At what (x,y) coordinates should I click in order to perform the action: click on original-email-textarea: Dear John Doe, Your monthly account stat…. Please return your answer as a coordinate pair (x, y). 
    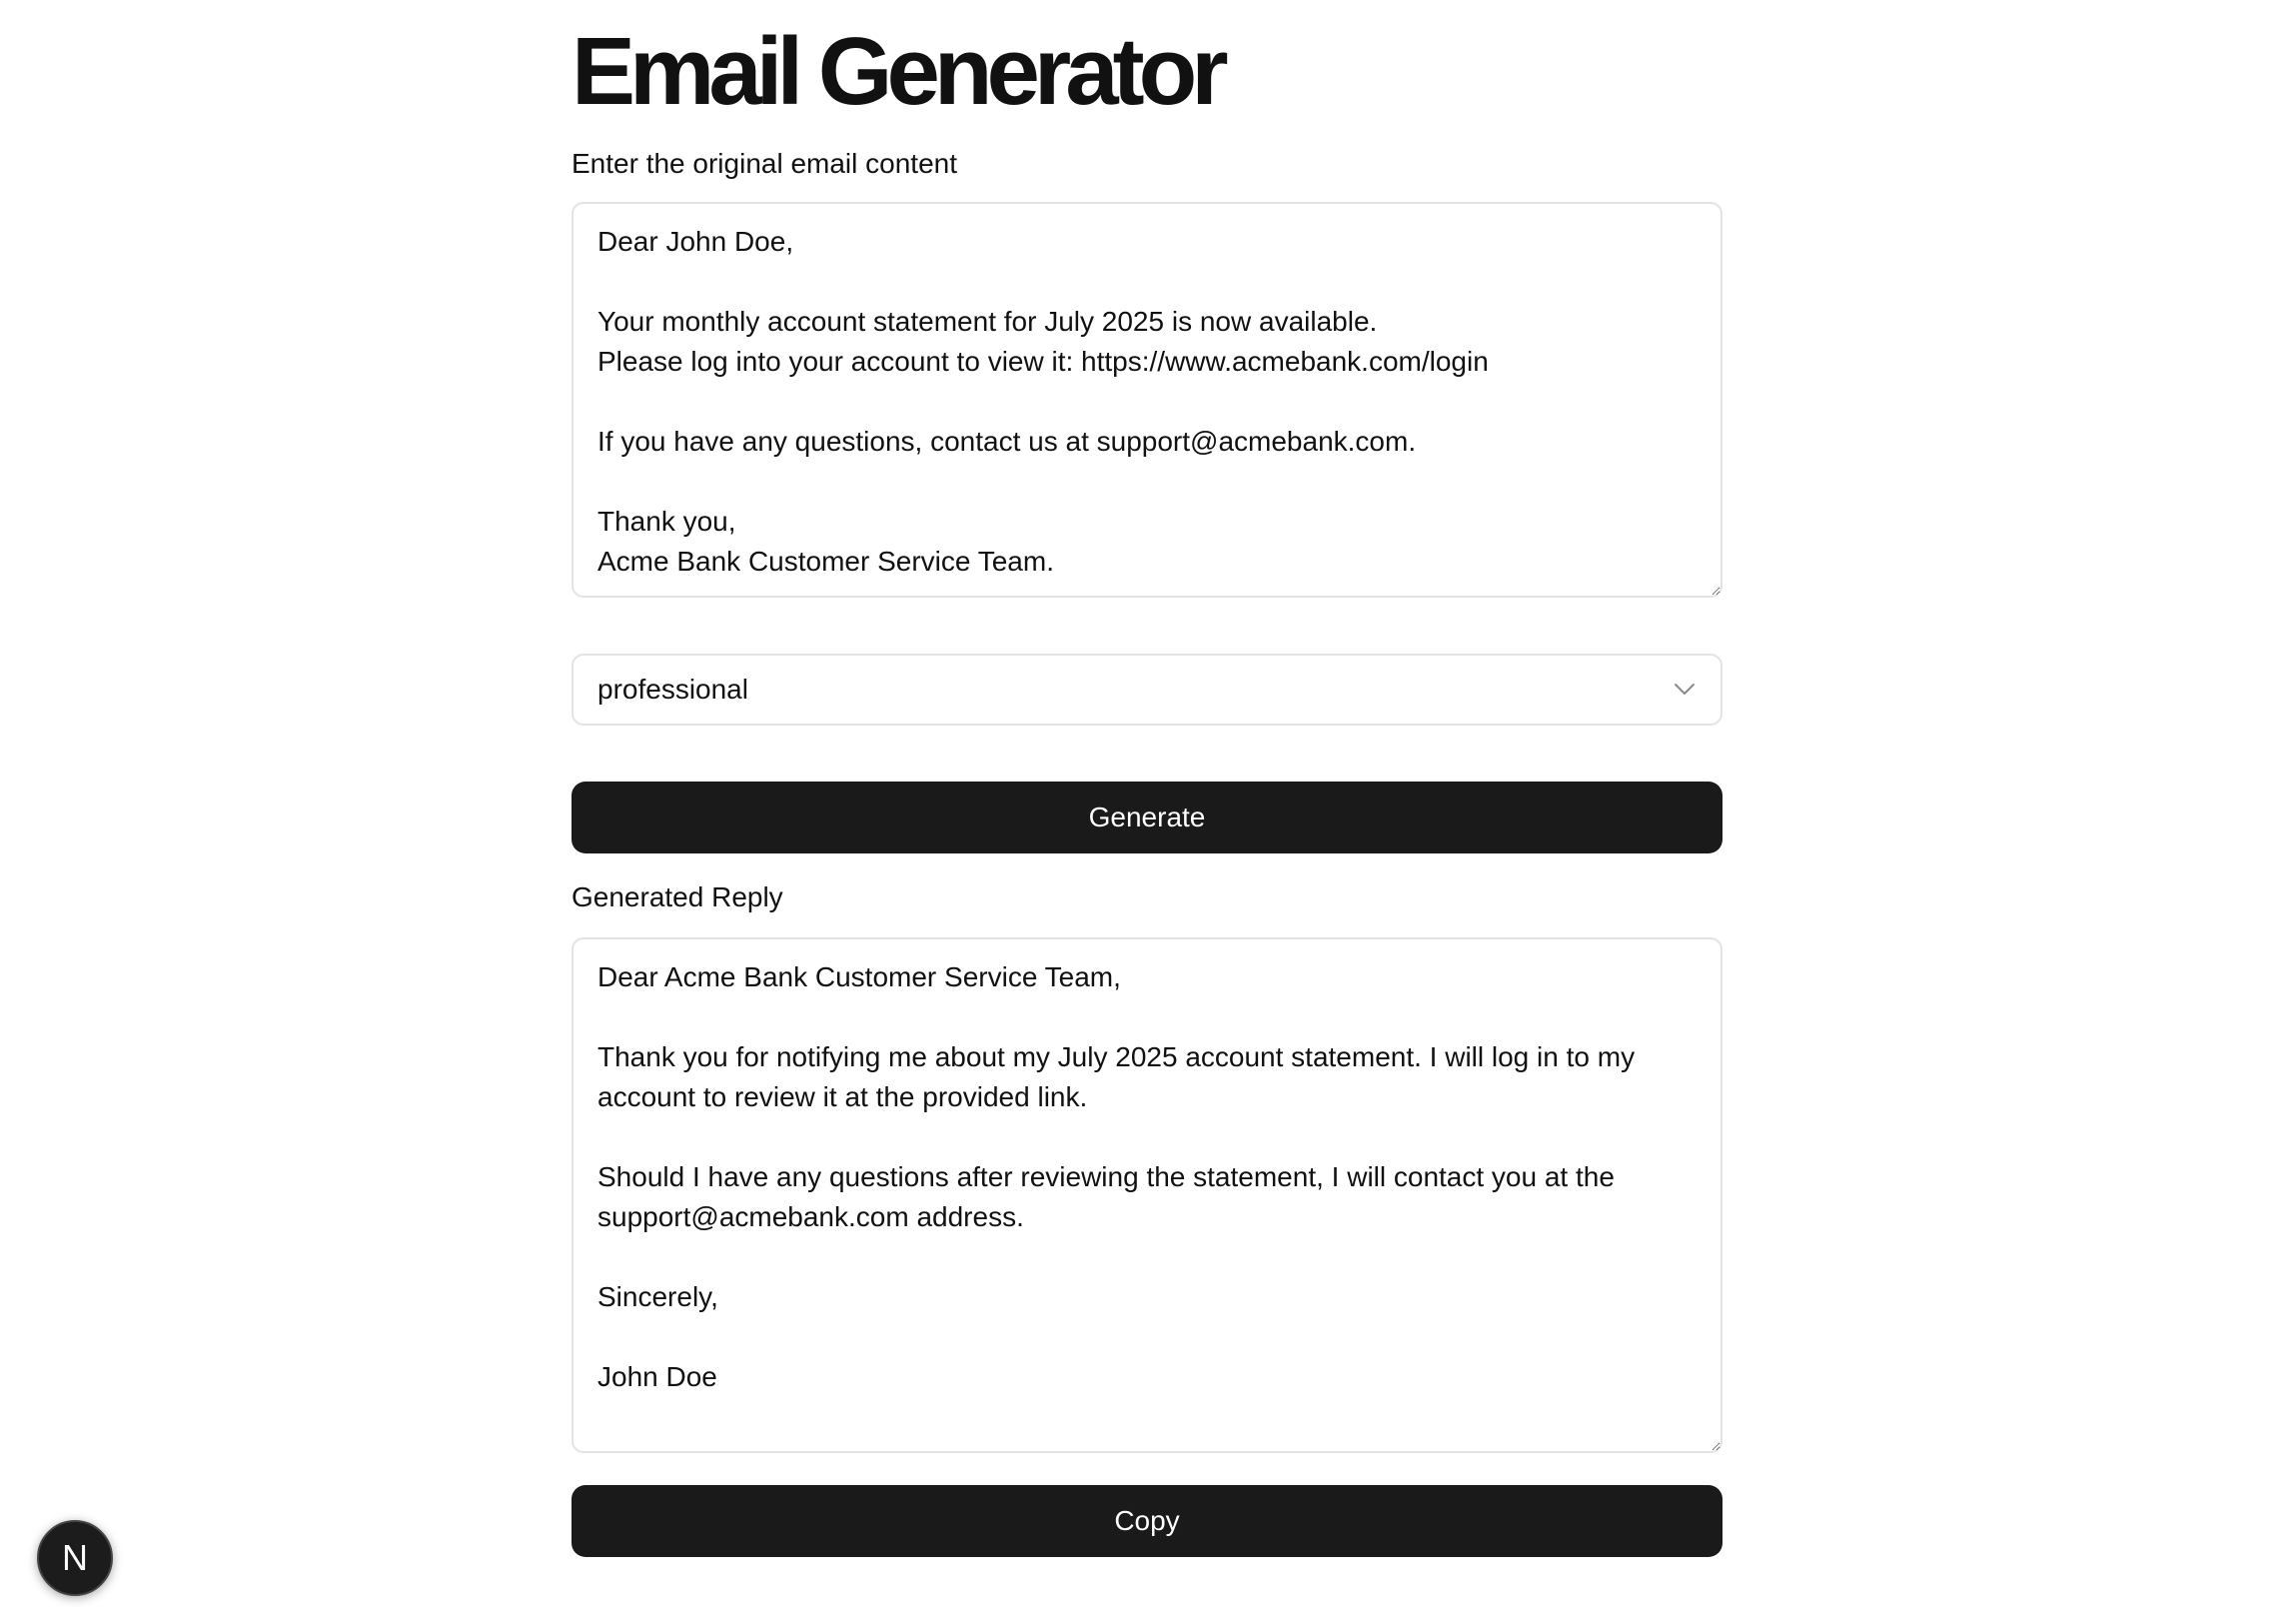
    Looking at the image, I should click on (1147, 400).